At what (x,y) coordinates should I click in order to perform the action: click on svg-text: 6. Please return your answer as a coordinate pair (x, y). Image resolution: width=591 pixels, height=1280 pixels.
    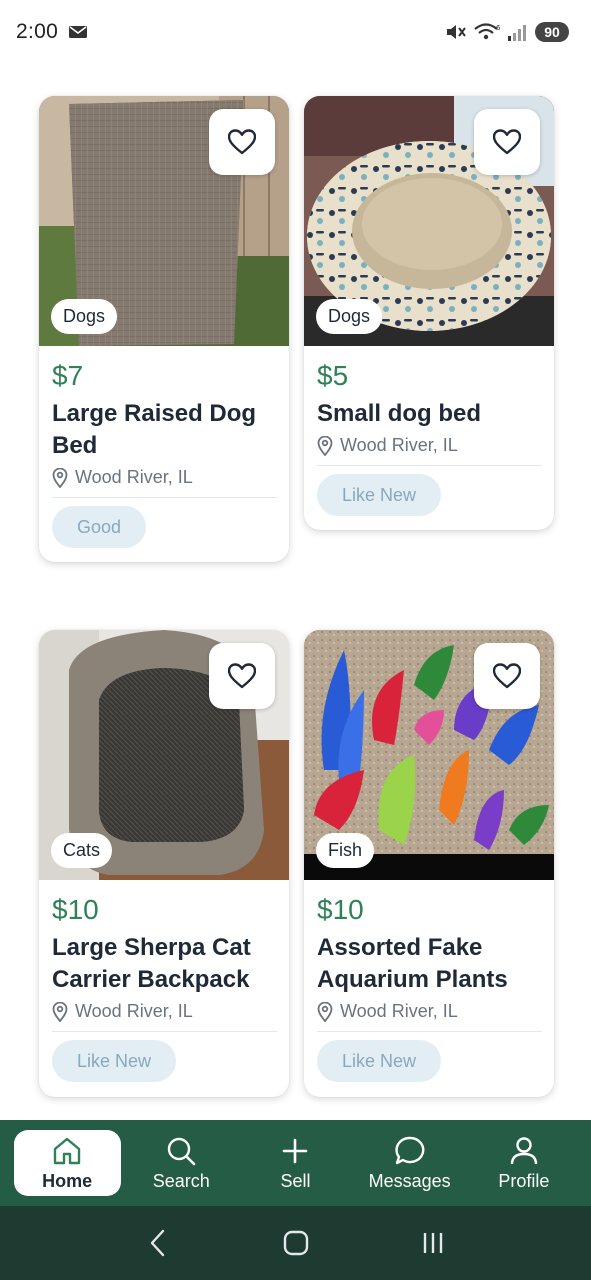
    Looking at the image, I should click on (498, 28).